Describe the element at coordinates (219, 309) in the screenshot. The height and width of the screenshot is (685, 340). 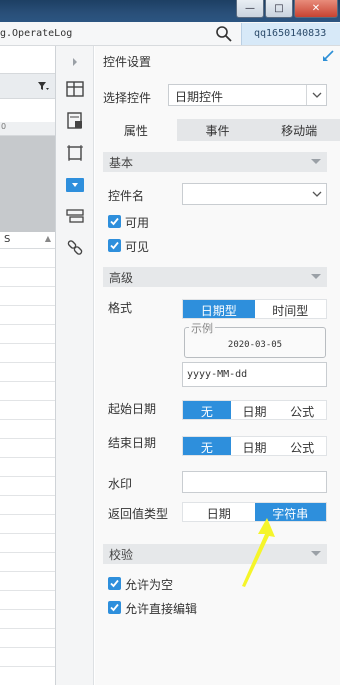
I see `format-option-date: 日期型` at that location.